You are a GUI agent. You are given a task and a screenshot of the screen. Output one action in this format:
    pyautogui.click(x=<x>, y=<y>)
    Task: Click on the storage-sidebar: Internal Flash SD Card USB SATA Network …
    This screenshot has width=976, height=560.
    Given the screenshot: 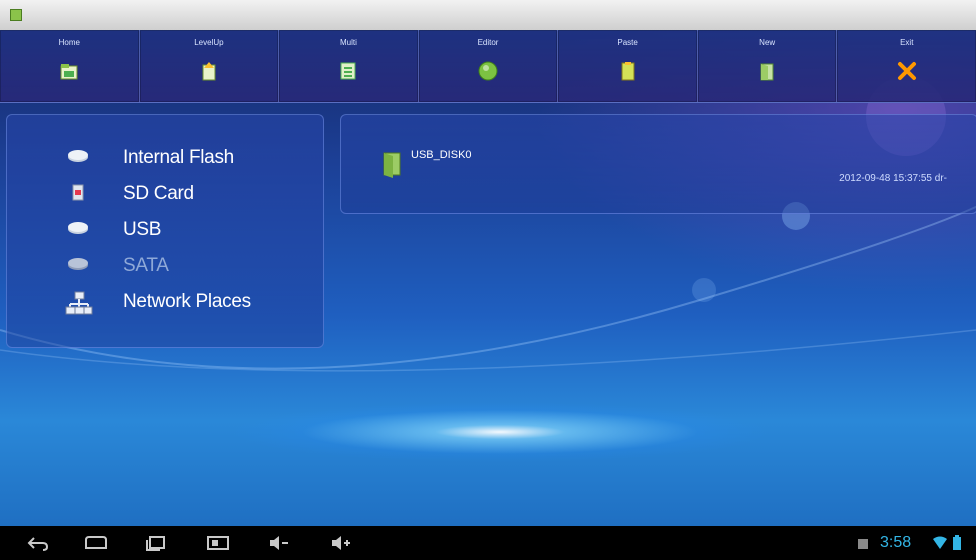 What is the action you would take?
    pyautogui.click(x=165, y=231)
    